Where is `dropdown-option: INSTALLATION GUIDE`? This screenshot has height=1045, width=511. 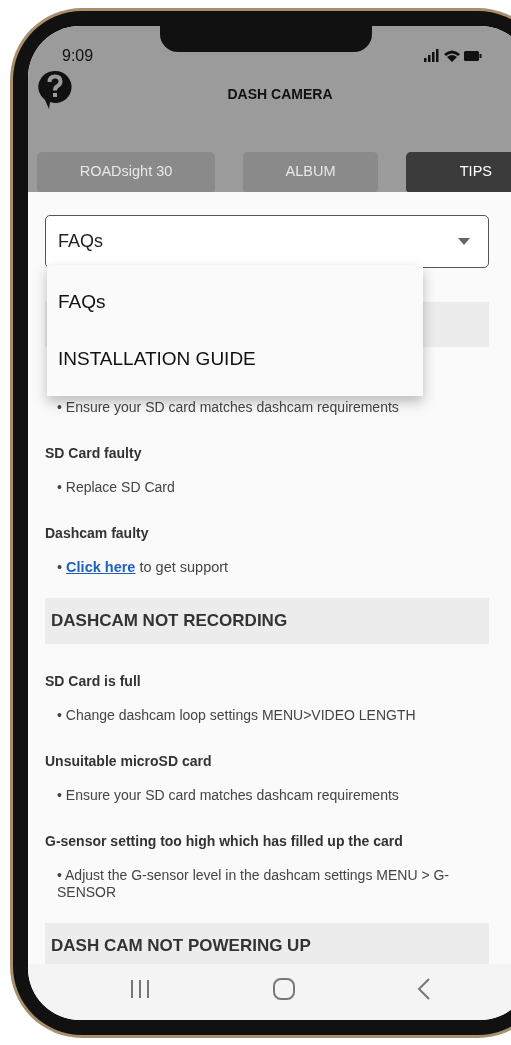 dropdown-option: INSTALLATION GUIDE is located at coordinates (235, 359).